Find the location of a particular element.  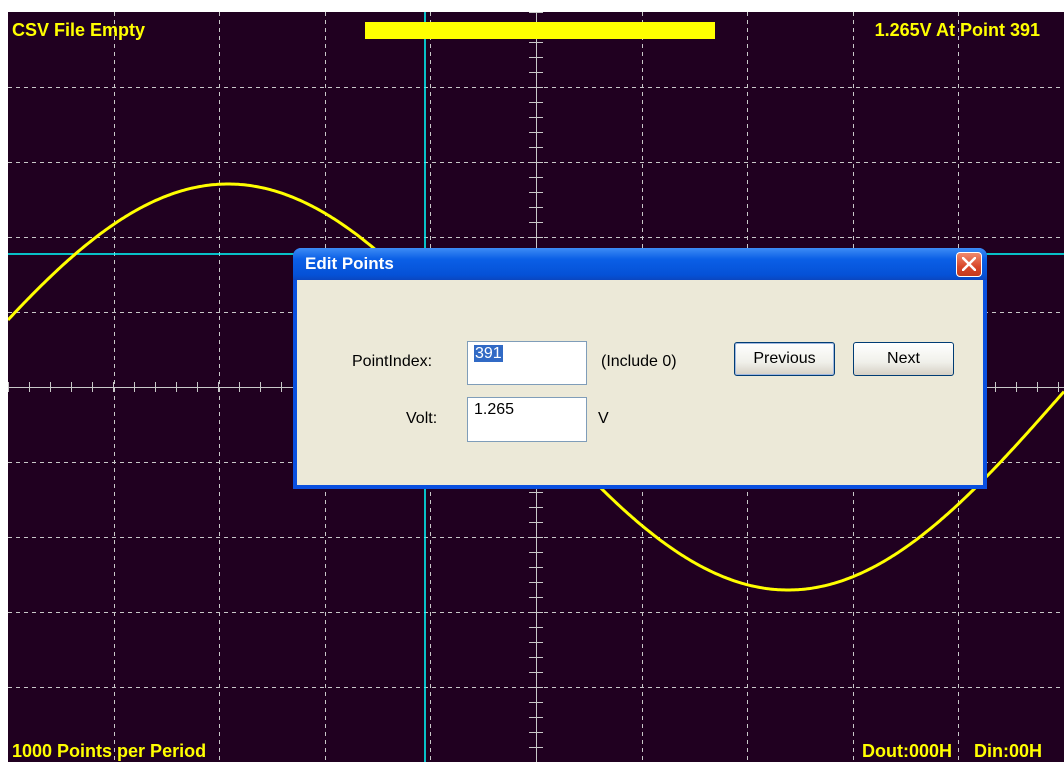

pointindex-input: 391 is located at coordinates (527, 363).